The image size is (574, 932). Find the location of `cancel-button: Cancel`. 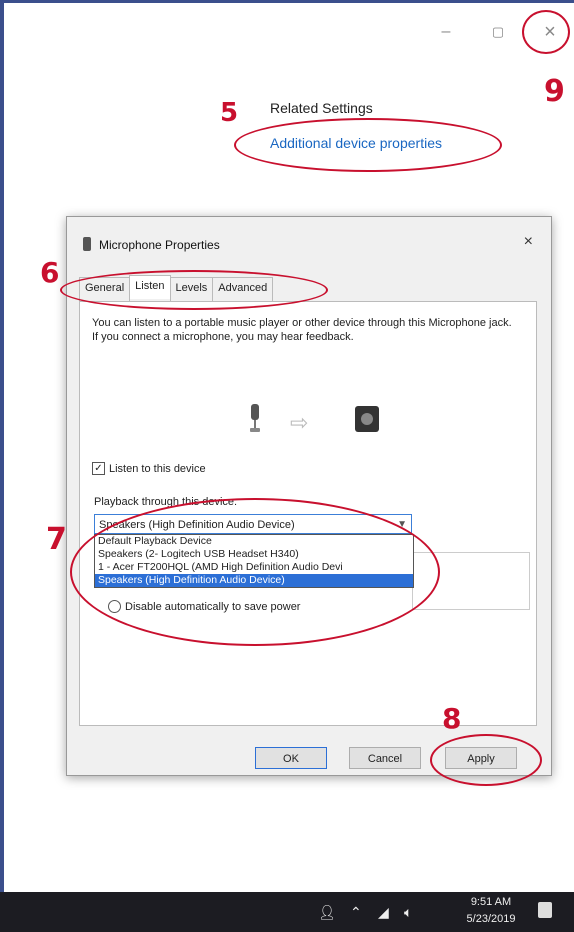

cancel-button: Cancel is located at coordinates (385, 758).